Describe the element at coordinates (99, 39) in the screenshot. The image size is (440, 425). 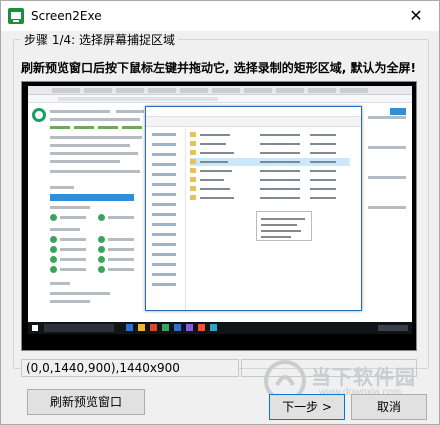
I see `step-title: 步骤 1/4: 选择屏幕捕捉区域` at that location.